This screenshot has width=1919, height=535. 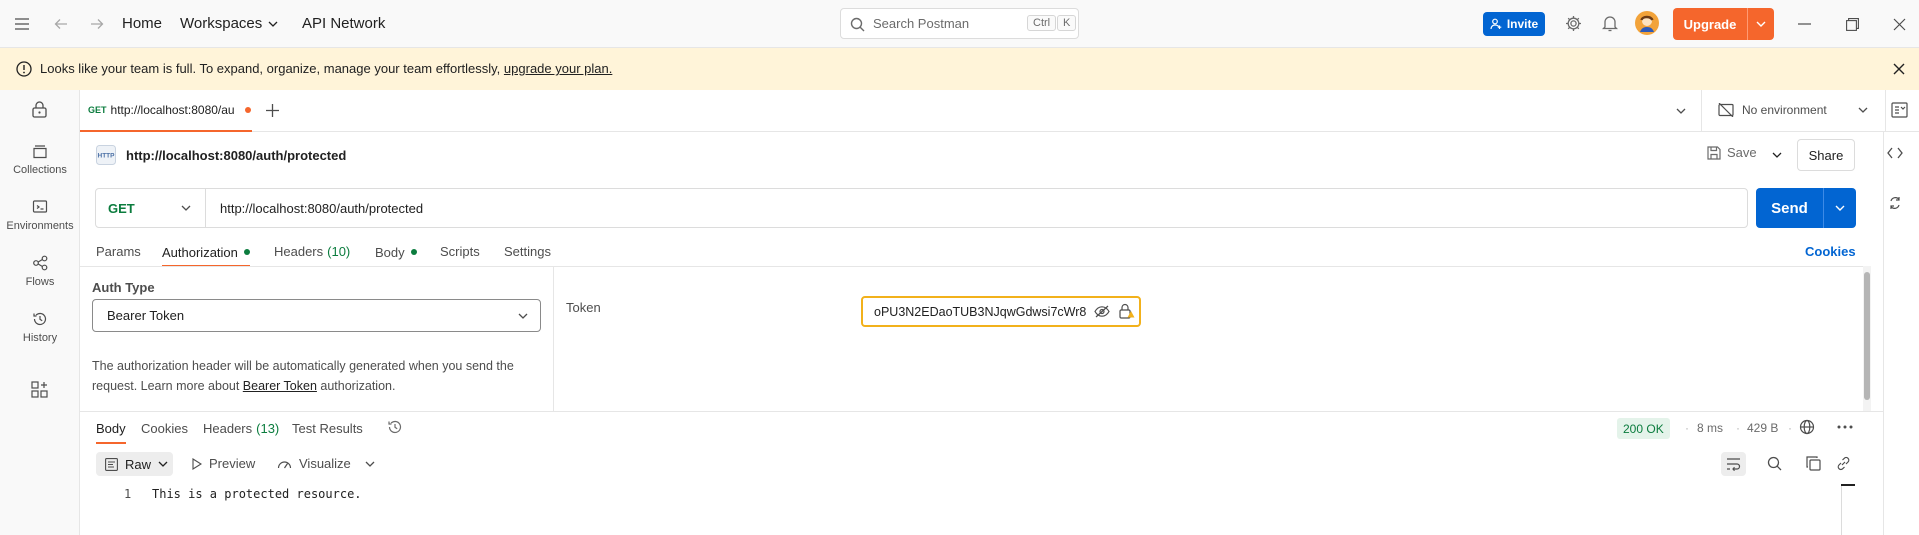 What do you see at coordinates (22, 24) in the screenshot?
I see `menu-icon` at bounding box center [22, 24].